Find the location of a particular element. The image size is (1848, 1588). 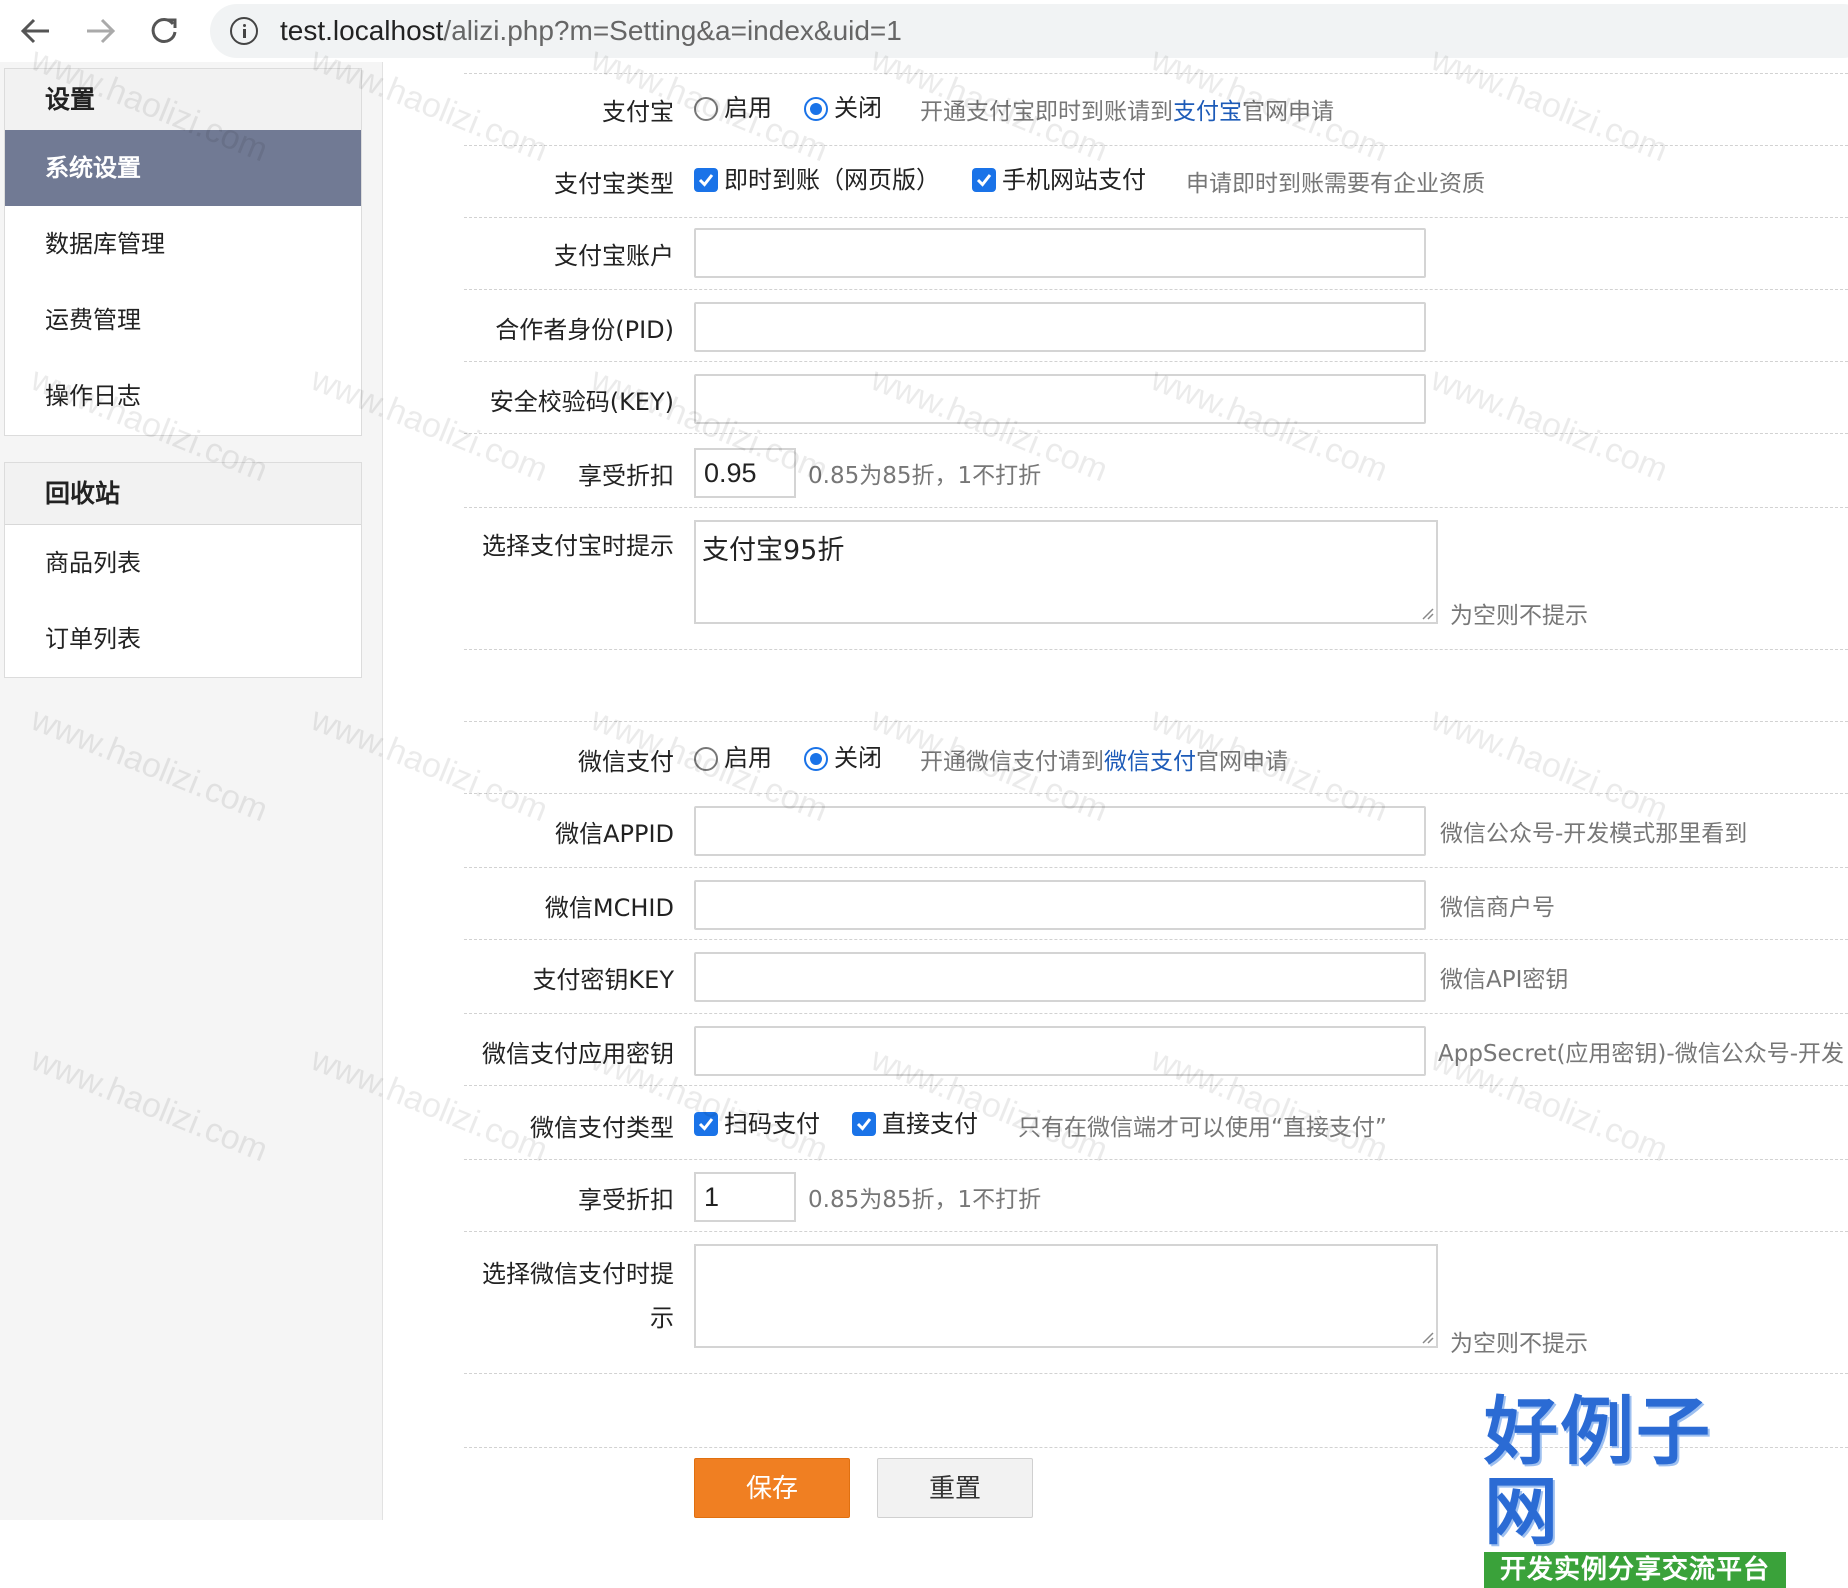

save-button: 保存 is located at coordinates (772, 1488).